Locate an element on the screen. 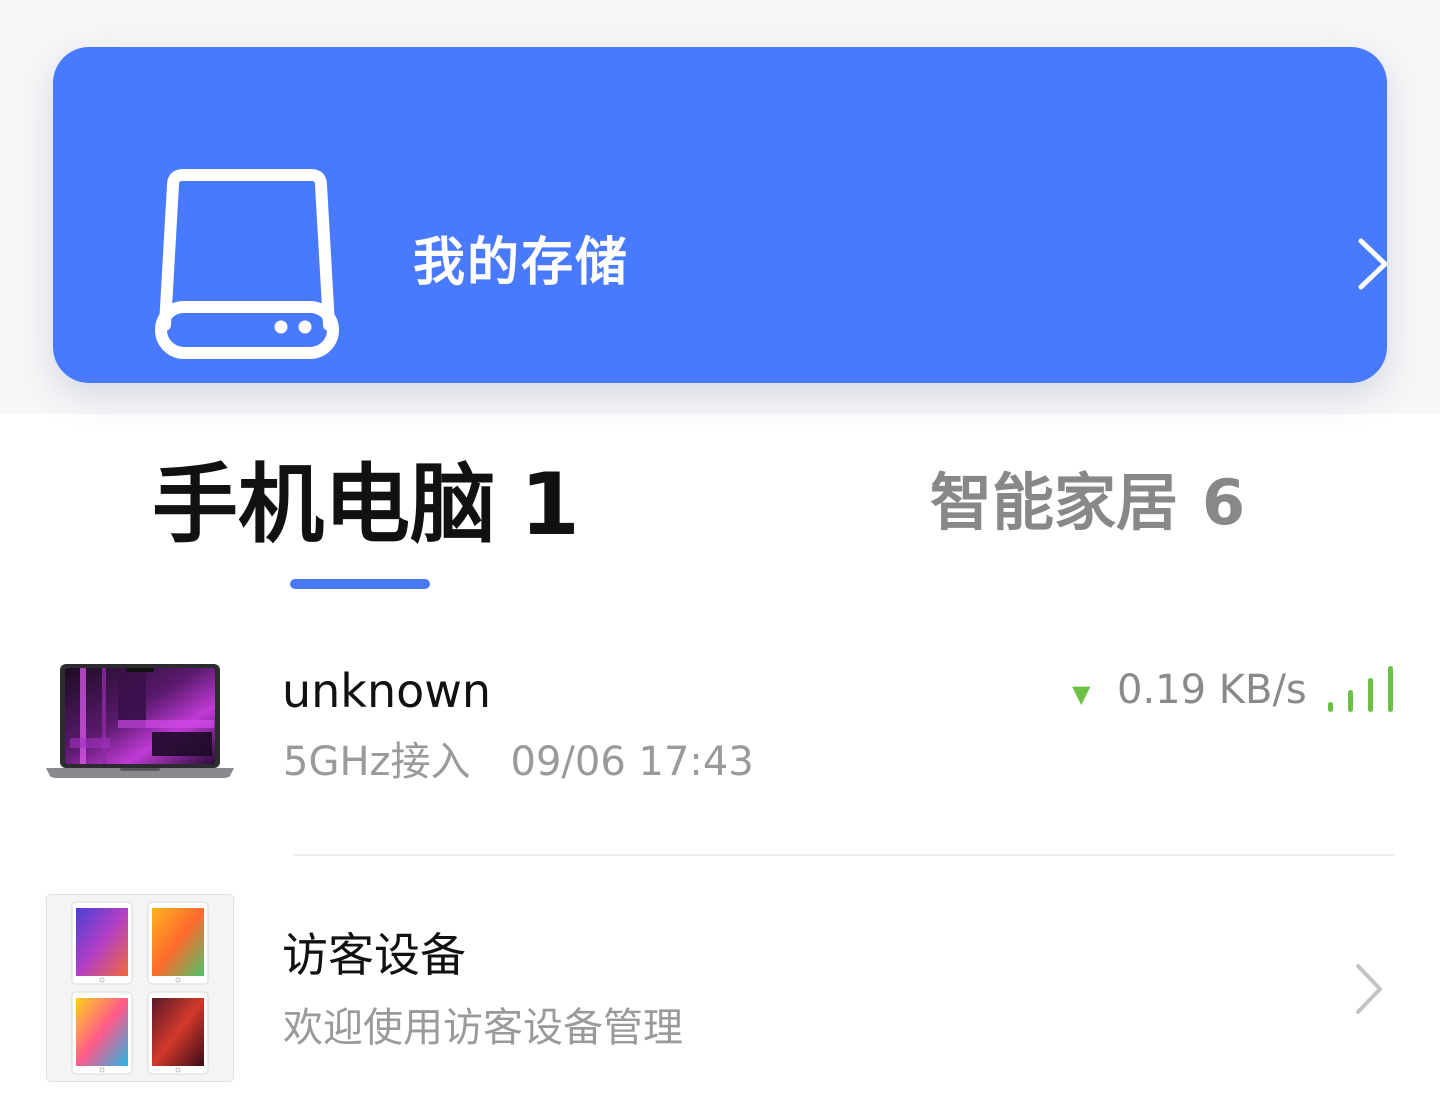  tab-label: 智能家居 is located at coordinates (1054, 502).